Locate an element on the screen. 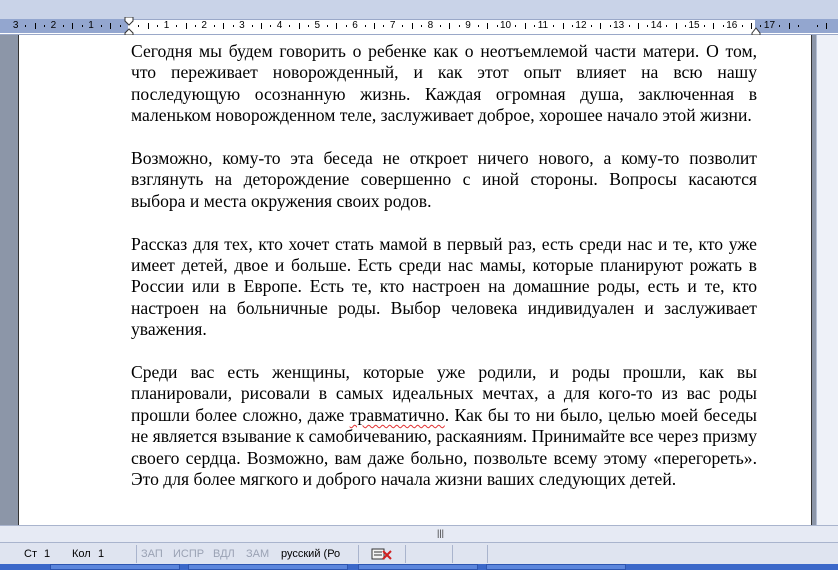 This screenshot has height=570, width=838. scroll-grip-icon: ||| is located at coordinates (442, 533).